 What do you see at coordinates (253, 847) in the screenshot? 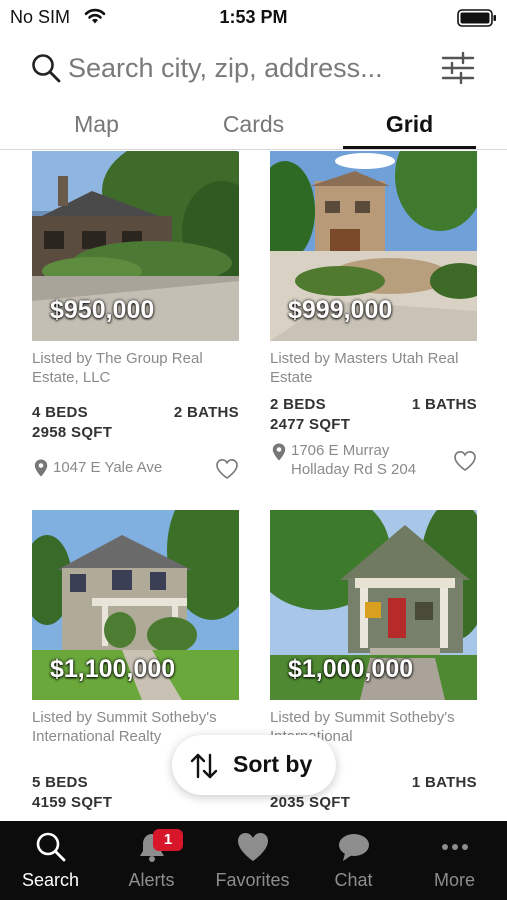
I see `heart-icon` at bounding box center [253, 847].